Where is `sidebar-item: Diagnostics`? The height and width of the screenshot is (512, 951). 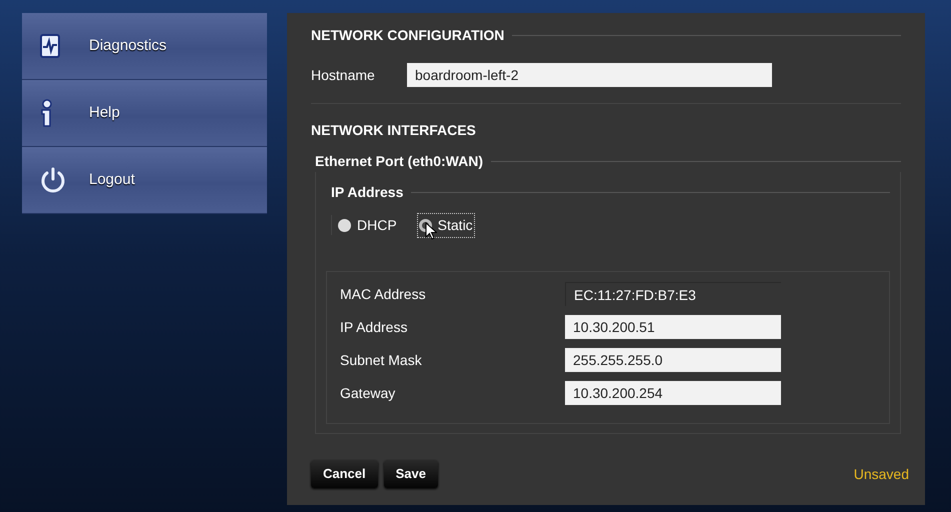
sidebar-item: Diagnostics is located at coordinates (144, 46).